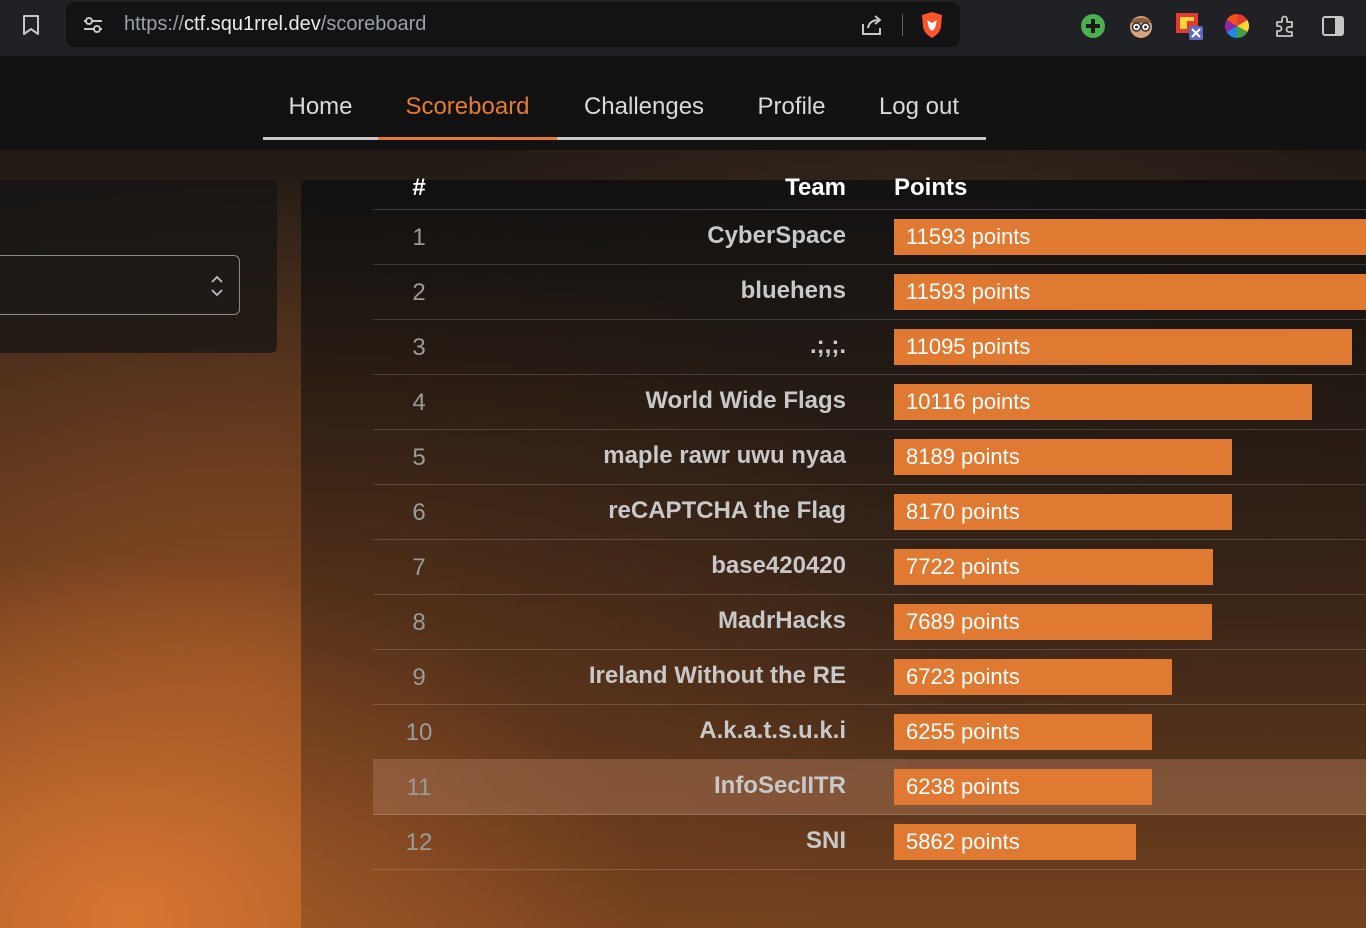 This screenshot has width=1366, height=928. Describe the element at coordinates (659, 236) in the screenshot. I see `team-name: CyberSpace` at that location.